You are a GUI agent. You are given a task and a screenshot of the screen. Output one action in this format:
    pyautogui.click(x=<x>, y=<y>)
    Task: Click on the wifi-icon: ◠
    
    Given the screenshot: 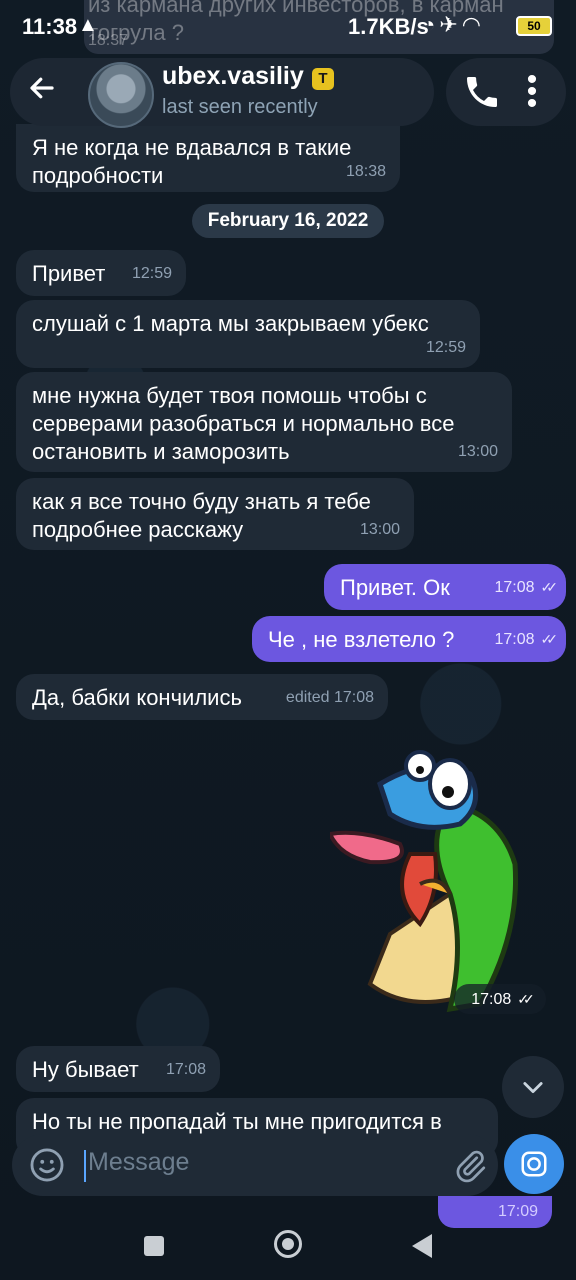 What is the action you would take?
    pyautogui.click(x=473, y=24)
    